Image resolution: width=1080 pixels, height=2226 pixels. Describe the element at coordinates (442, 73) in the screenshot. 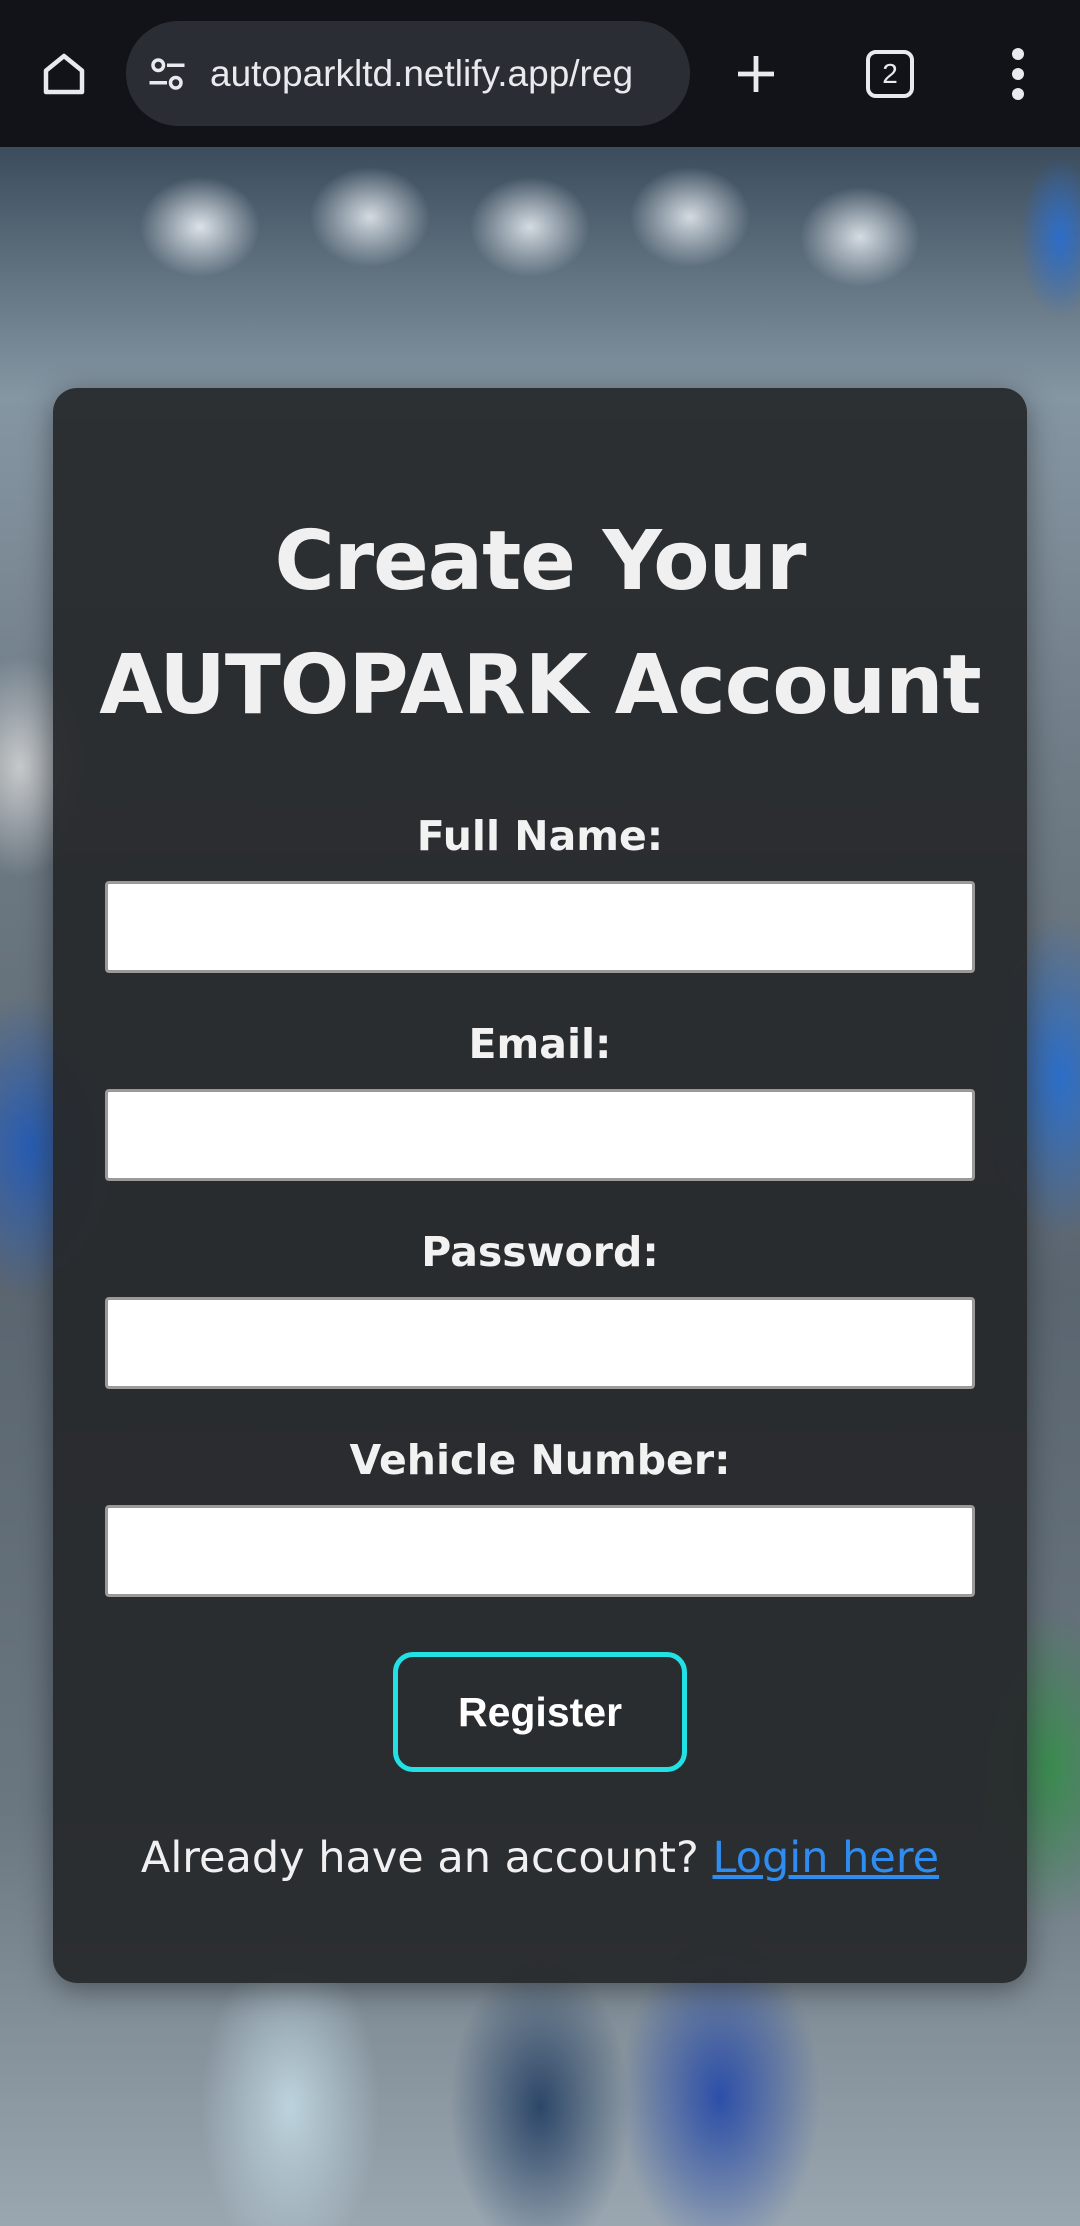

I see `url-text: autoparkltd.netlify.app/reg` at that location.